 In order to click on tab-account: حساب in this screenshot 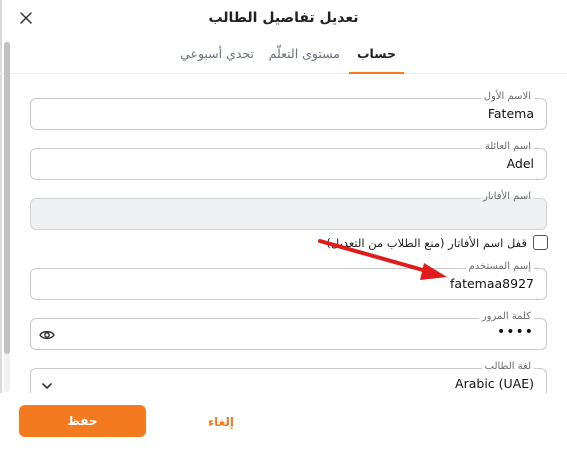, I will do `click(376, 60)`.